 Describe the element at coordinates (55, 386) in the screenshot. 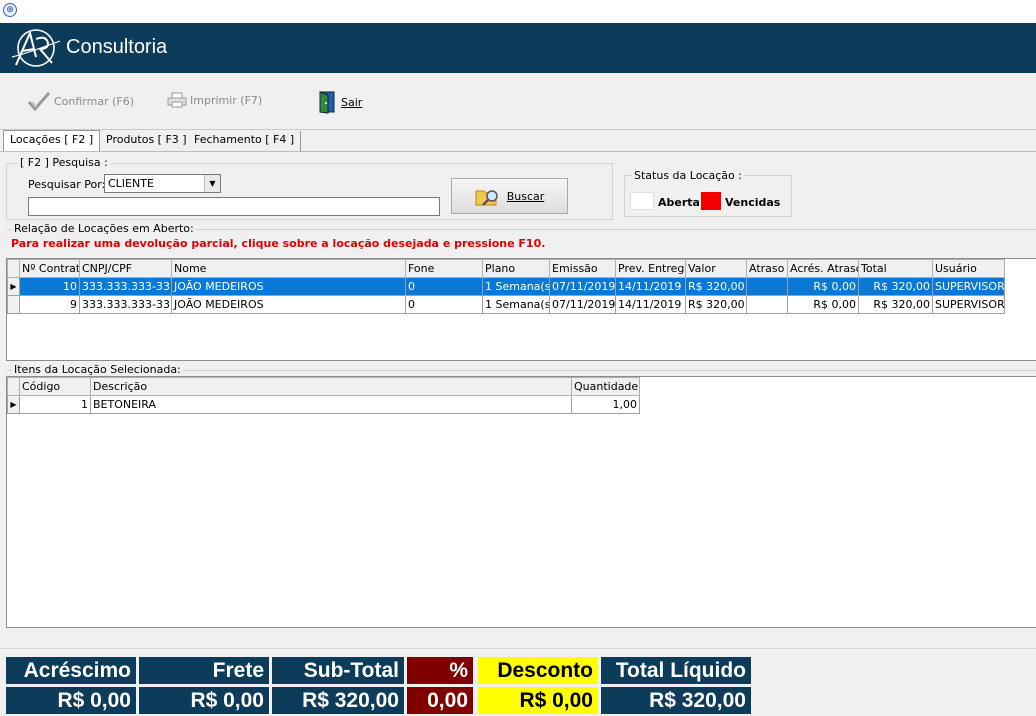

I see `column-header: Código` at that location.